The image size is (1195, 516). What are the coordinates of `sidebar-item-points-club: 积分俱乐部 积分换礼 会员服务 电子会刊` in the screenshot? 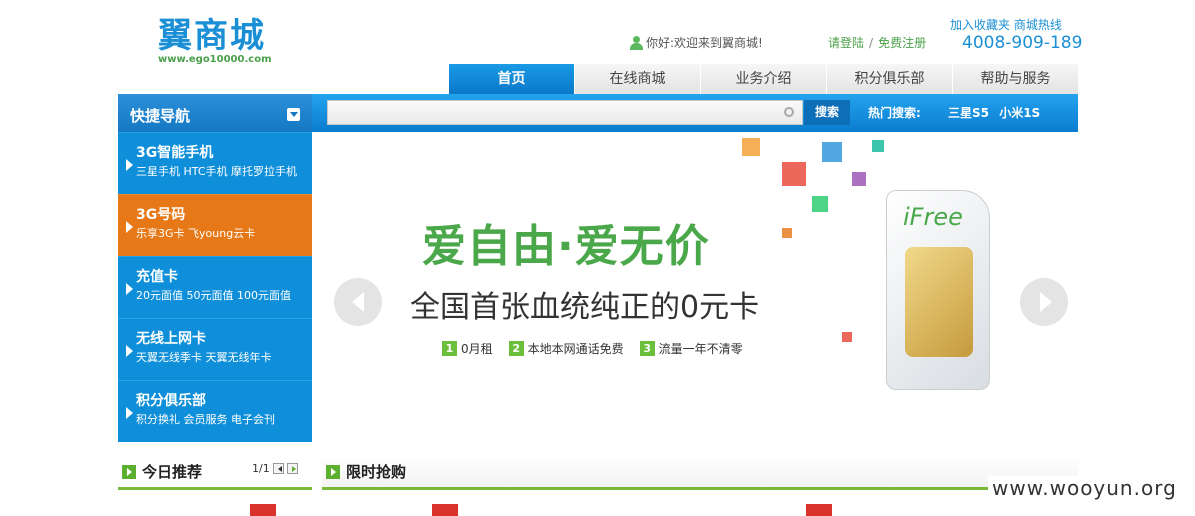 It's located at (215, 411).